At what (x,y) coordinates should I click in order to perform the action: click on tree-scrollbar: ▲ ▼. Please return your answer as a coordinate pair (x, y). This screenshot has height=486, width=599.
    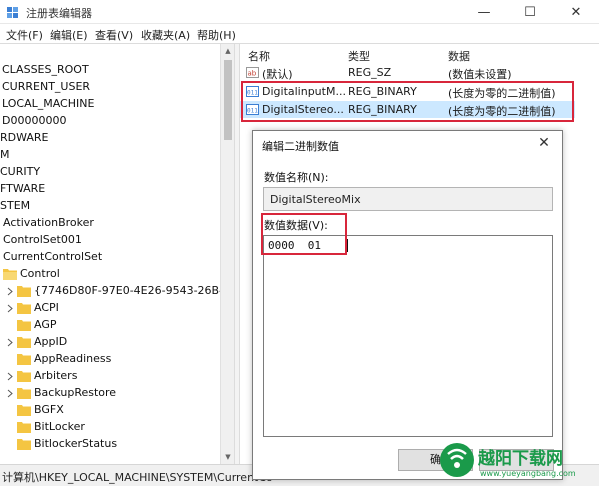
    Looking at the image, I should click on (227, 254).